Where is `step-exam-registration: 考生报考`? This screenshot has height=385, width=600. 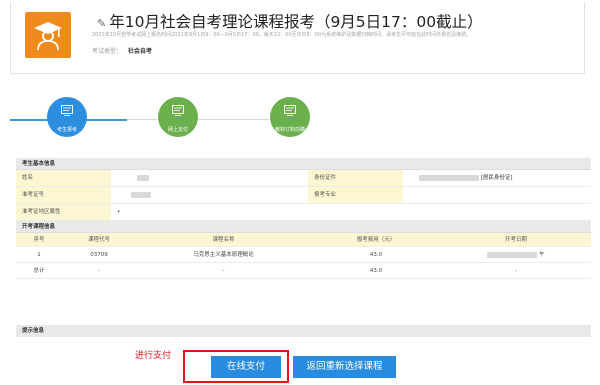 step-exam-registration: 考生报考 is located at coordinates (67, 117).